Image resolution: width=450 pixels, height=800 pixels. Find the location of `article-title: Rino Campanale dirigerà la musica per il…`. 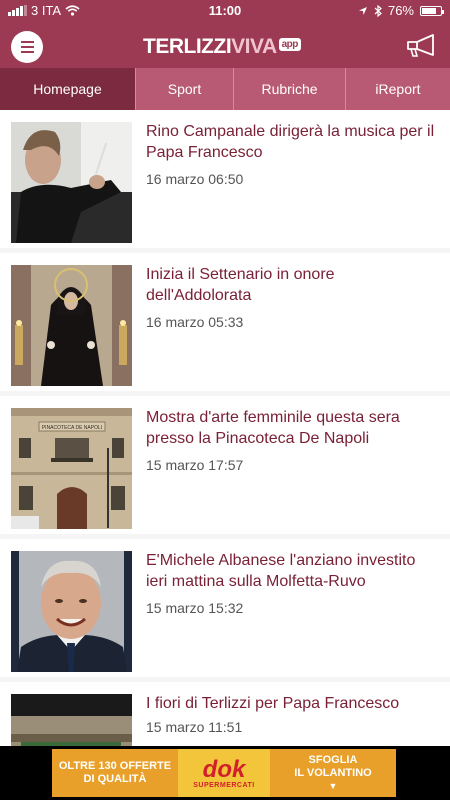

article-title: Rino Campanale dirigerà la musica per il… is located at coordinates (291, 142).